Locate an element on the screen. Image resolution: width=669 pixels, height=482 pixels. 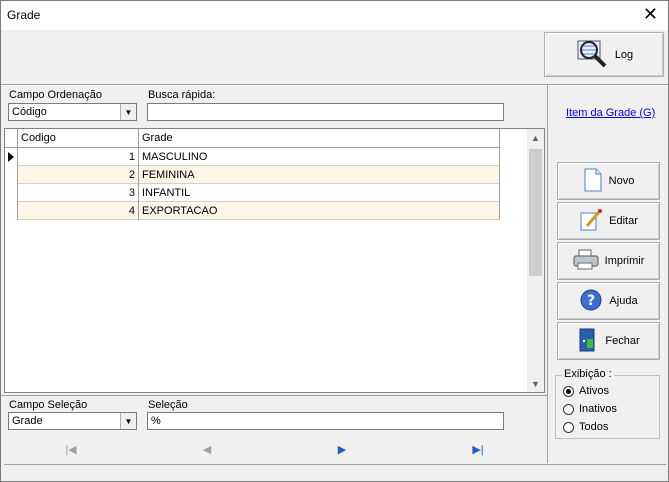
bottom-divider is located at coordinates (274, 395).